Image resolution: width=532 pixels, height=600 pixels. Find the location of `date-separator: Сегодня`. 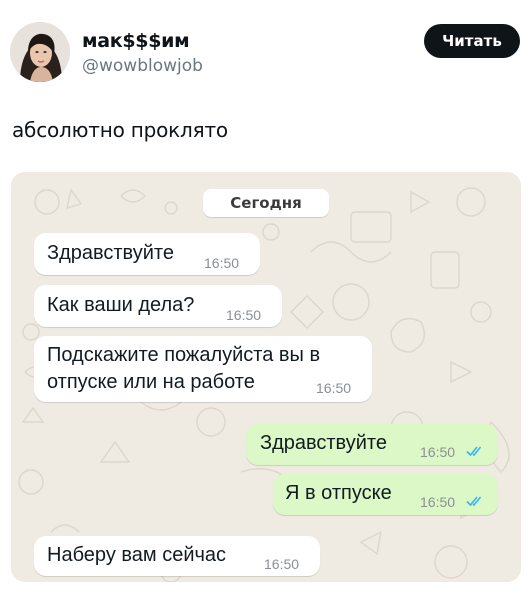

date-separator: Сегодня is located at coordinates (266, 203).